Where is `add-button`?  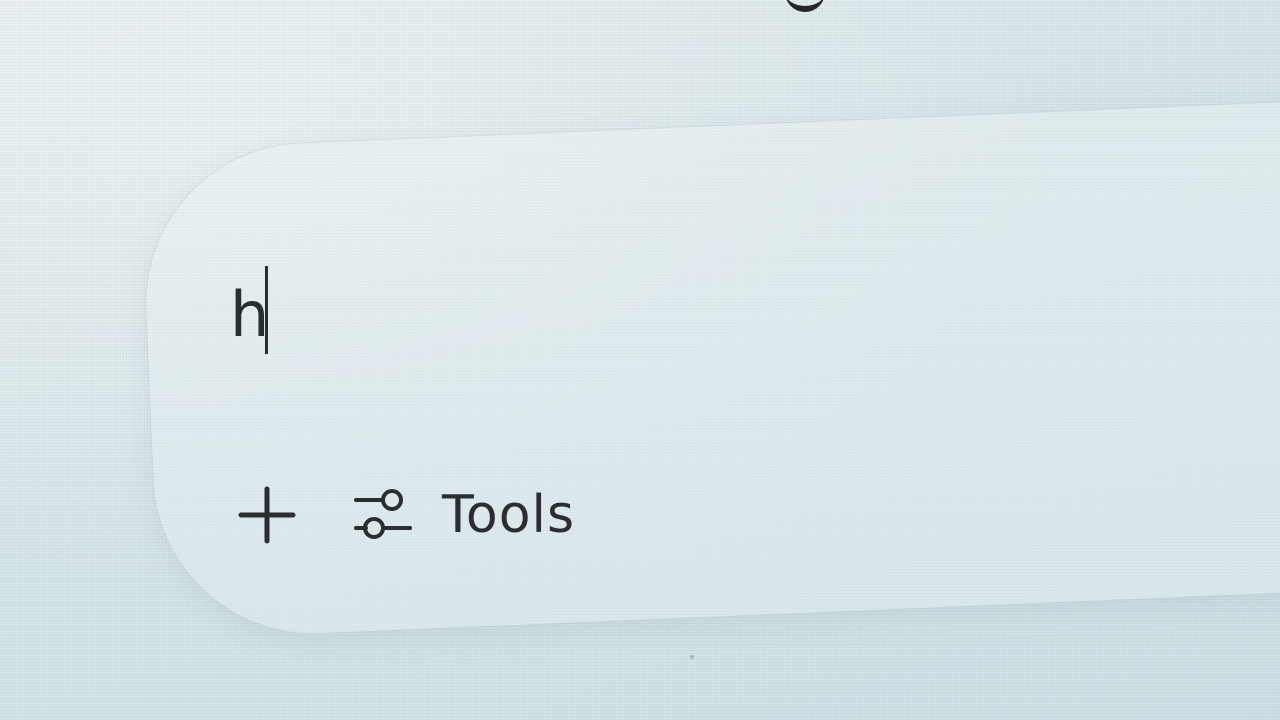 add-button is located at coordinates (267, 515).